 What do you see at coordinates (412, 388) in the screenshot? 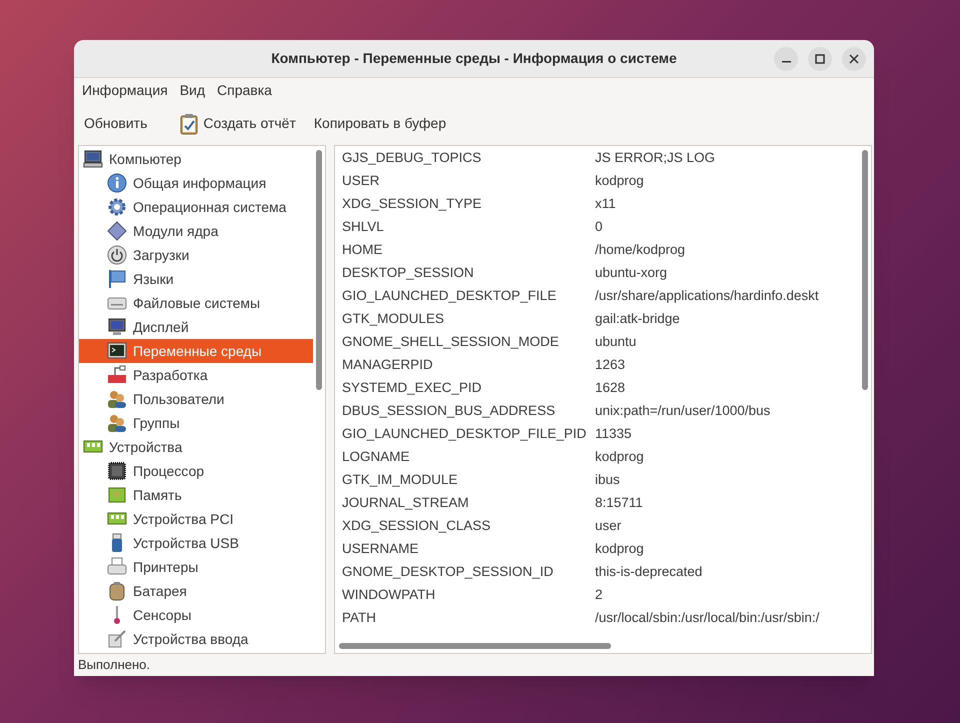
I see `variable-name: SYSTEMD_EXEC_PID` at bounding box center [412, 388].